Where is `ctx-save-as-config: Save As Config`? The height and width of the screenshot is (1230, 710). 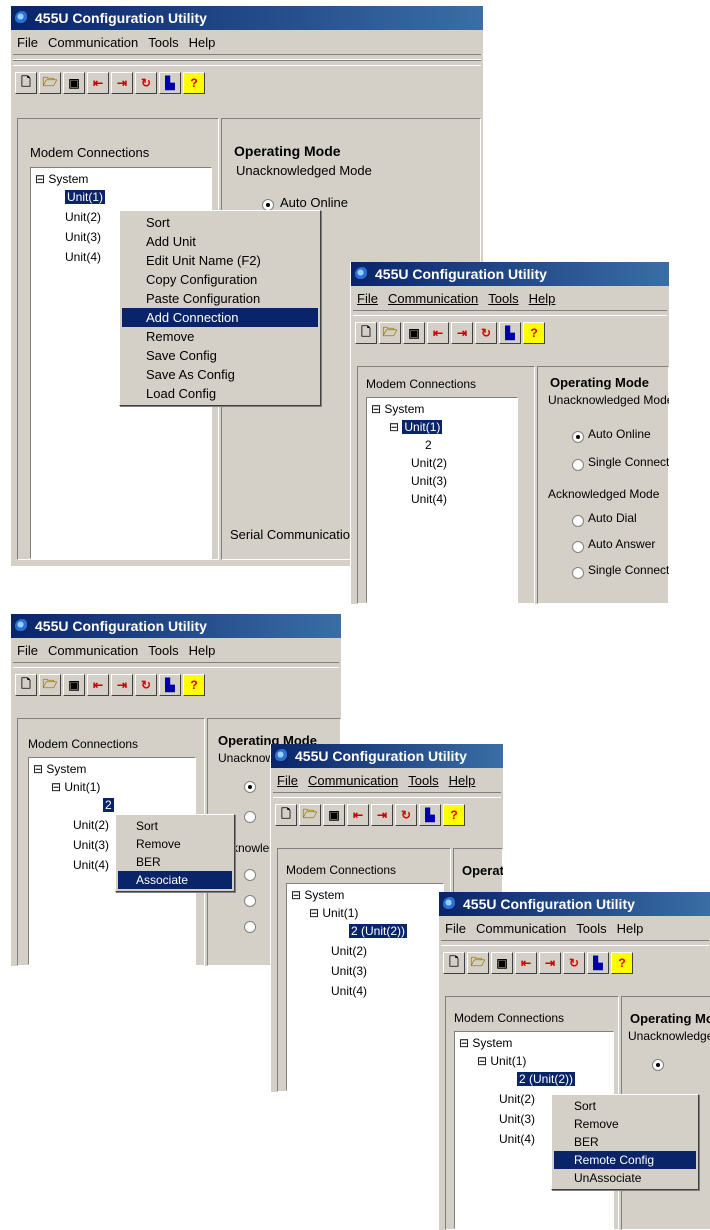
ctx-save-as-config: Save As Config is located at coordinates (220, 374).